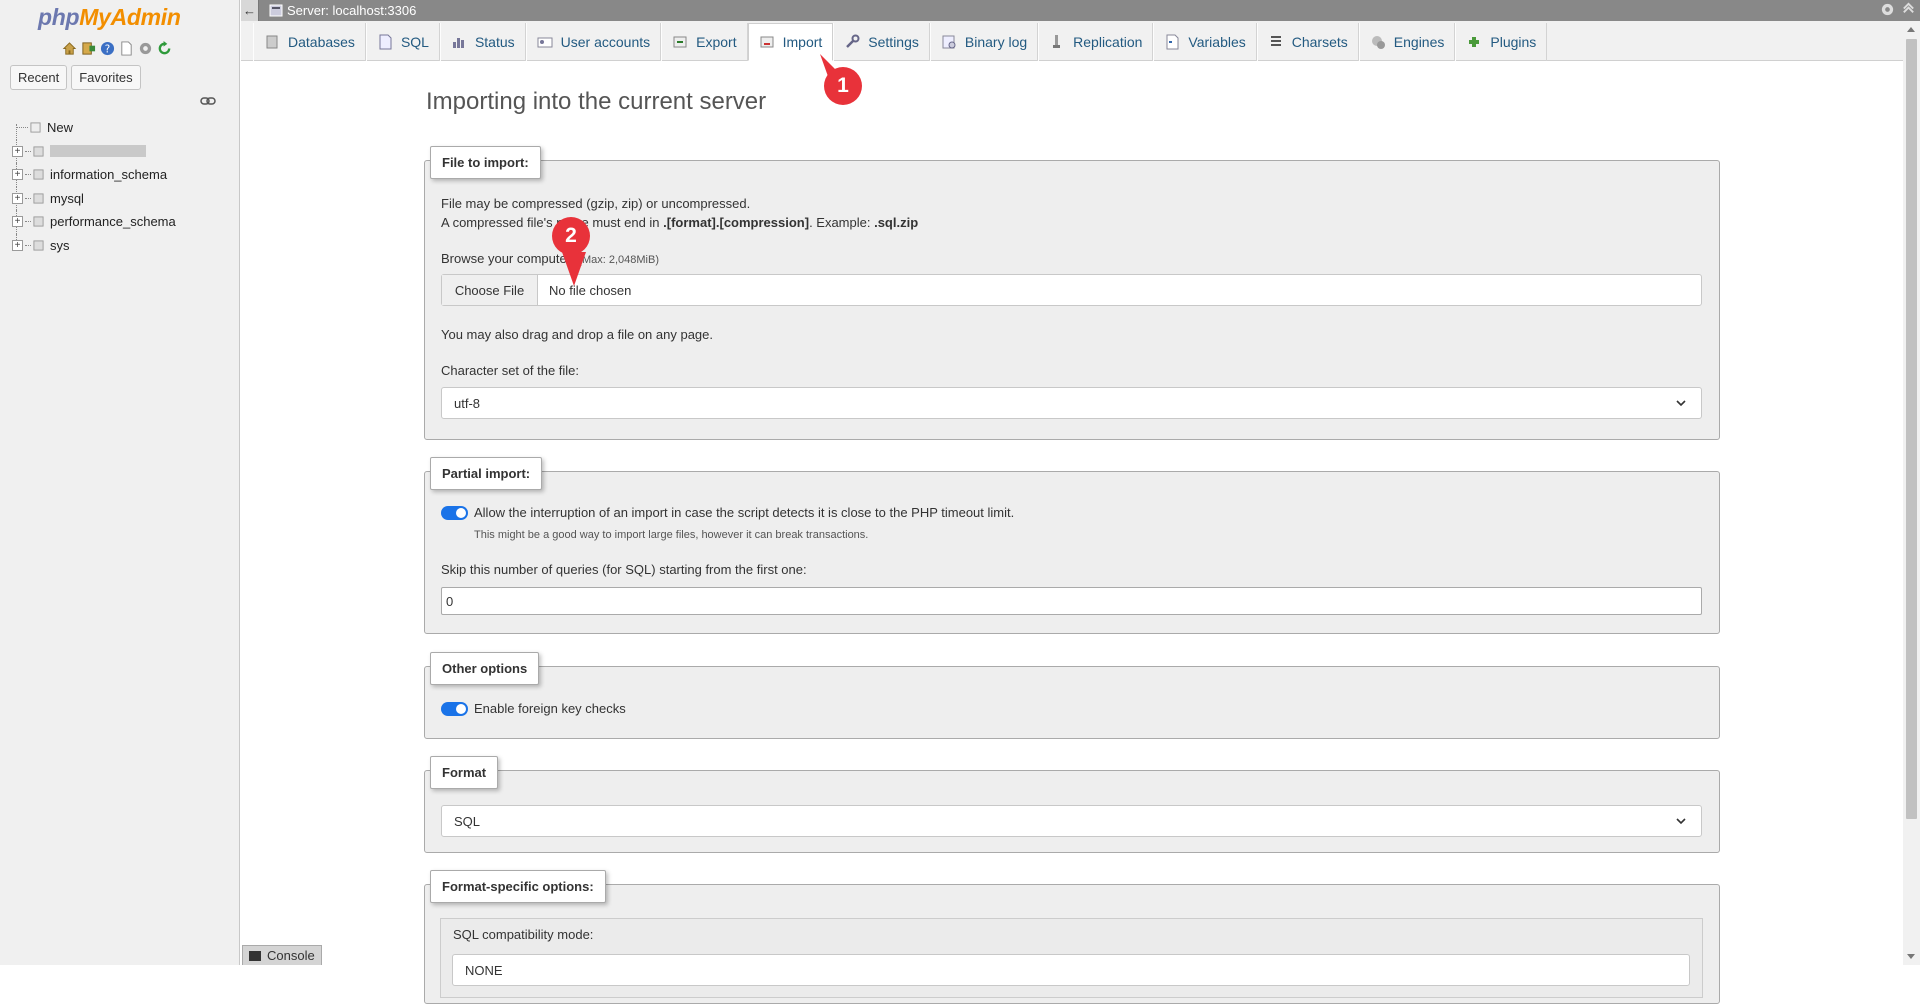  Describe the element at coordinates (949, 42) in the screenshot. I see `binary-log-icon` at that location.